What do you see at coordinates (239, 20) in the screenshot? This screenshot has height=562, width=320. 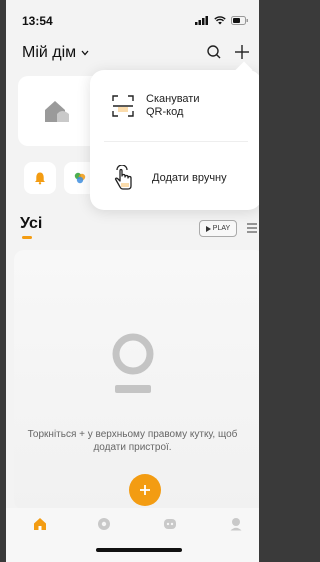 I see `battery-icon` at bounding box center [239, 20].